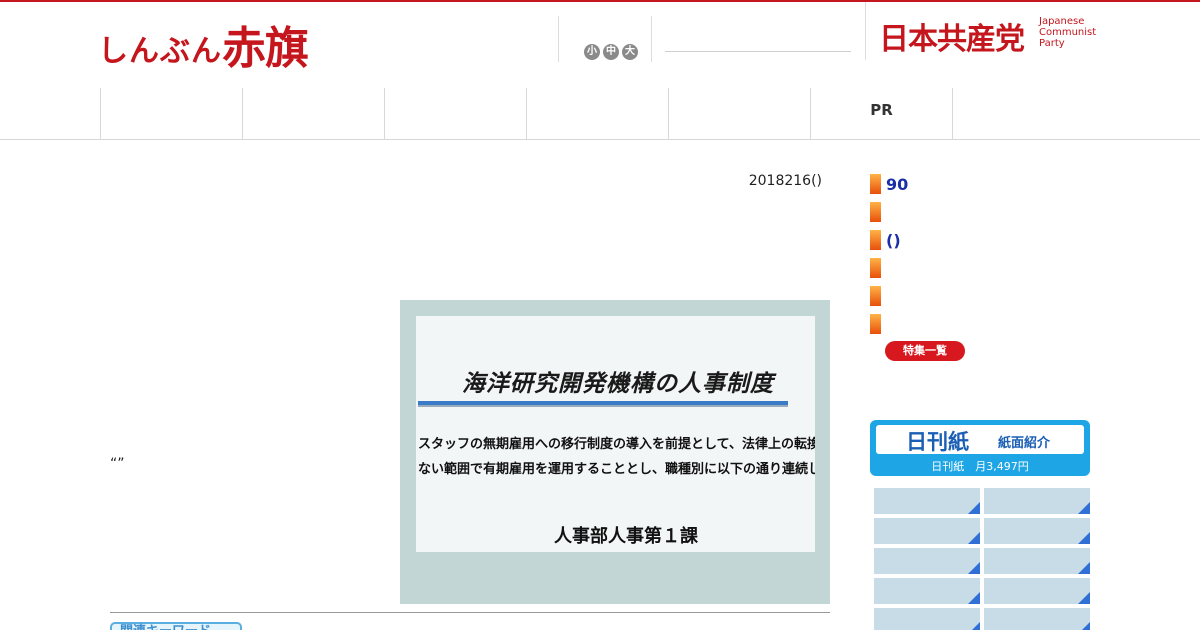 The height and width of the screenshot is (630, 1200). Describe the element at coordinates (1068, 32) in the screenshot. I see `jcp-logo-english: Japanese Communist Party` at that location.